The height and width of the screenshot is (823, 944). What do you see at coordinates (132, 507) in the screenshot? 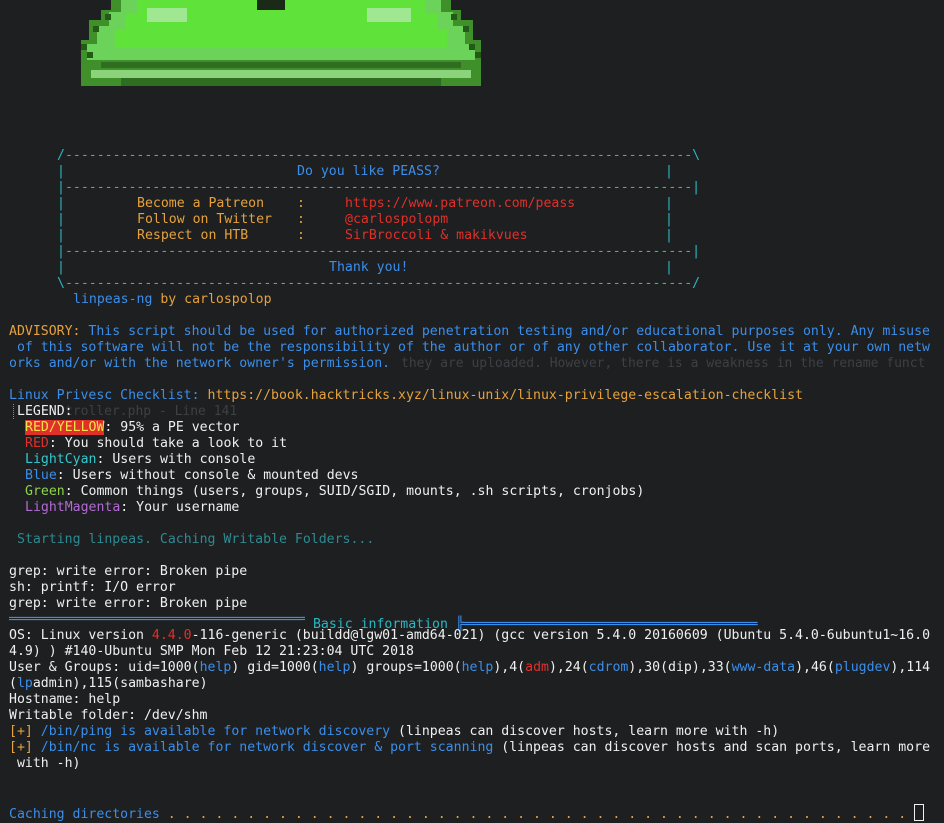
I see `legend-item-lightmagenta: LightMagenta: Your username` at bounding box center [132, 507].